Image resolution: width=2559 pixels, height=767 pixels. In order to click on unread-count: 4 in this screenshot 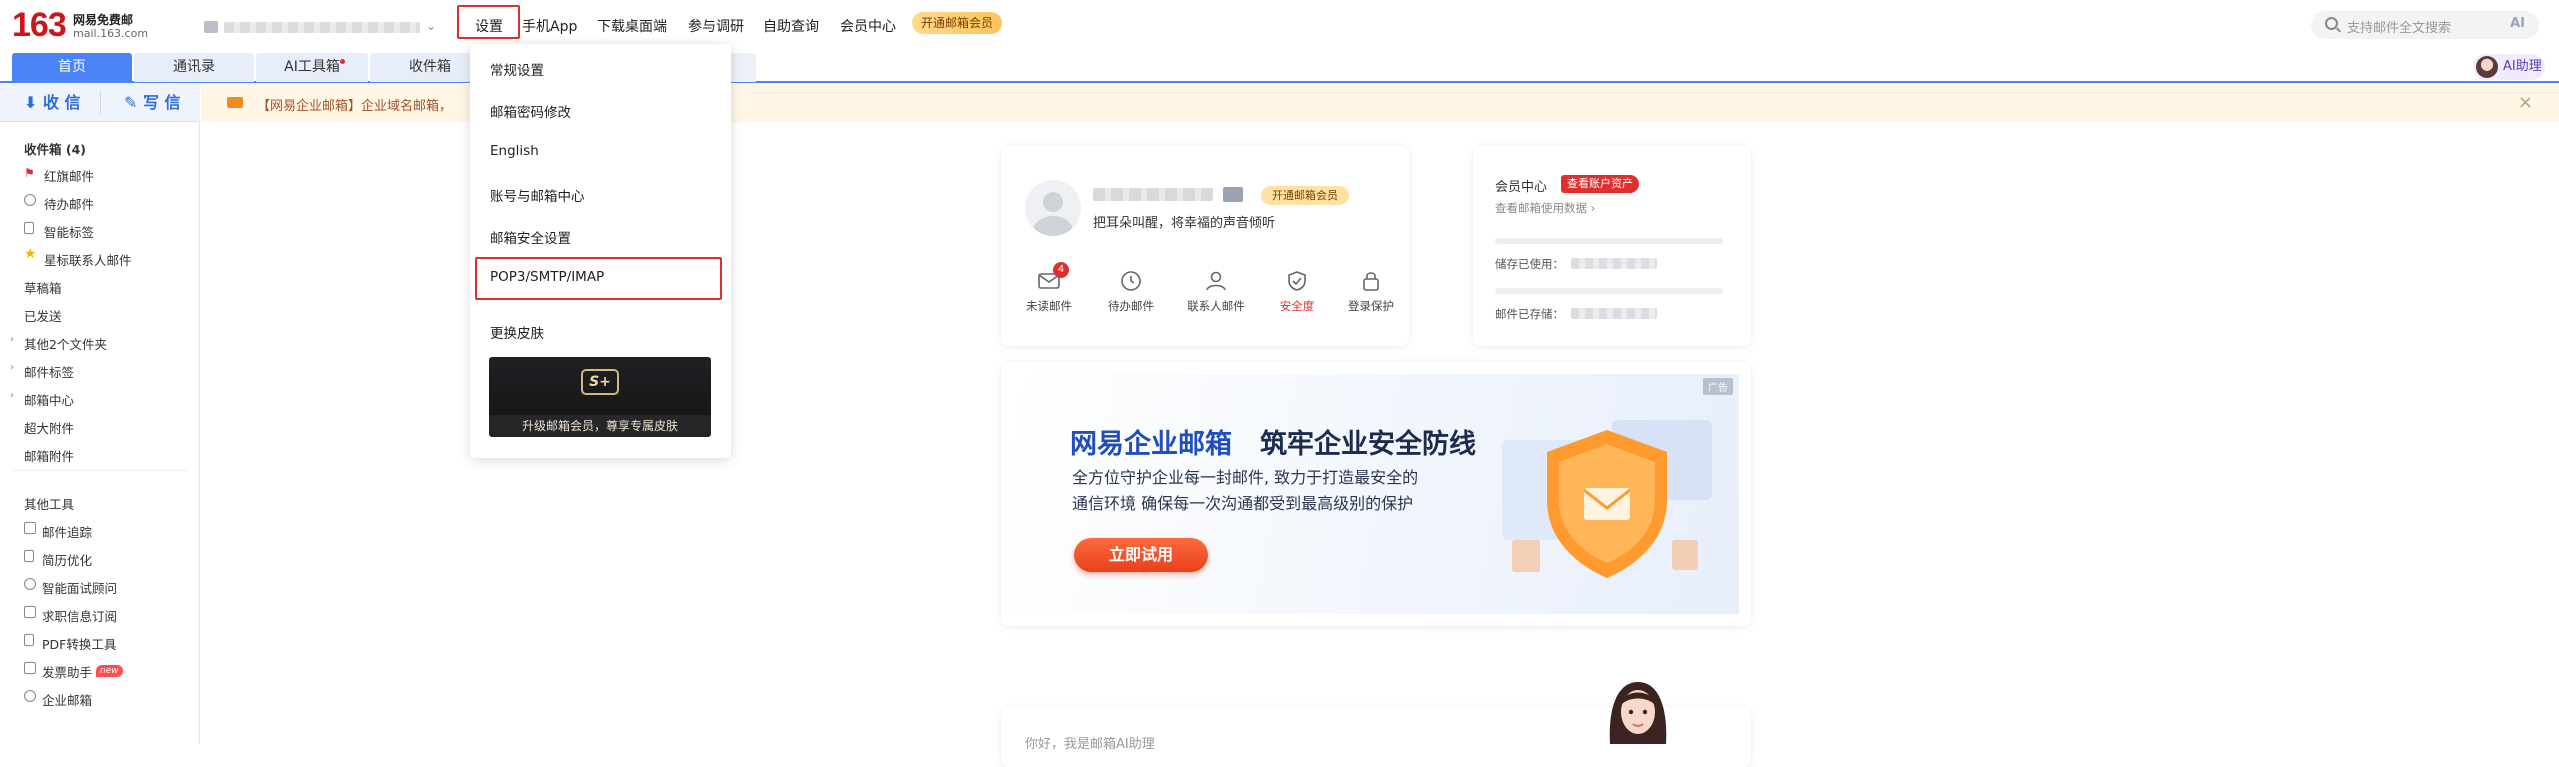, I will do `click(1061, 270)`.